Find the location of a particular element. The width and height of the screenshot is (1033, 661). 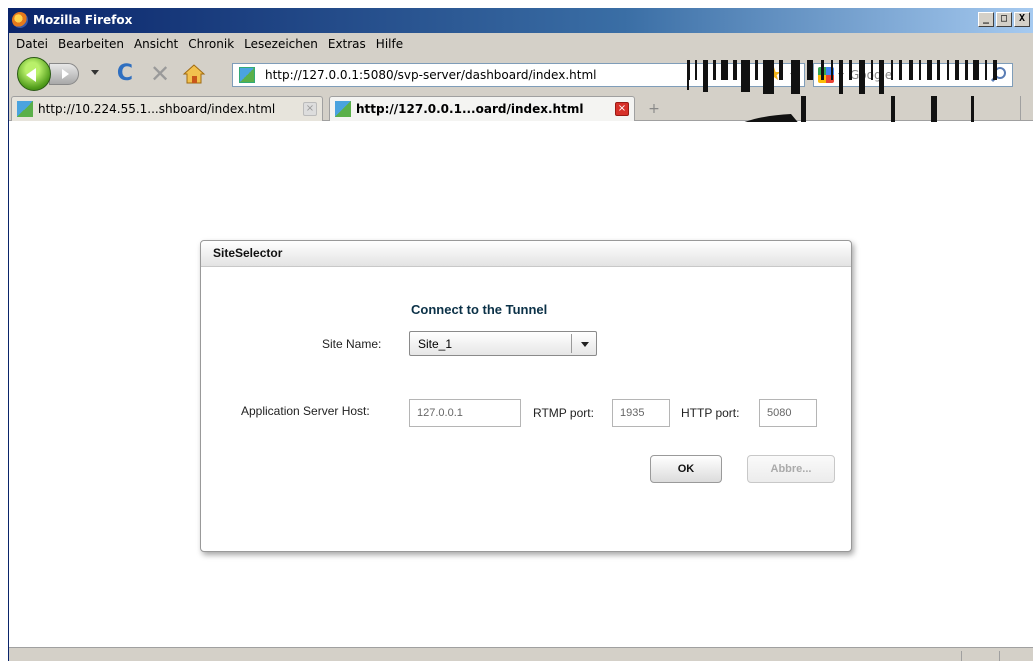

tab-2: http://127.0.0.1...oard/index.html × is located at coordinates (482, 108).